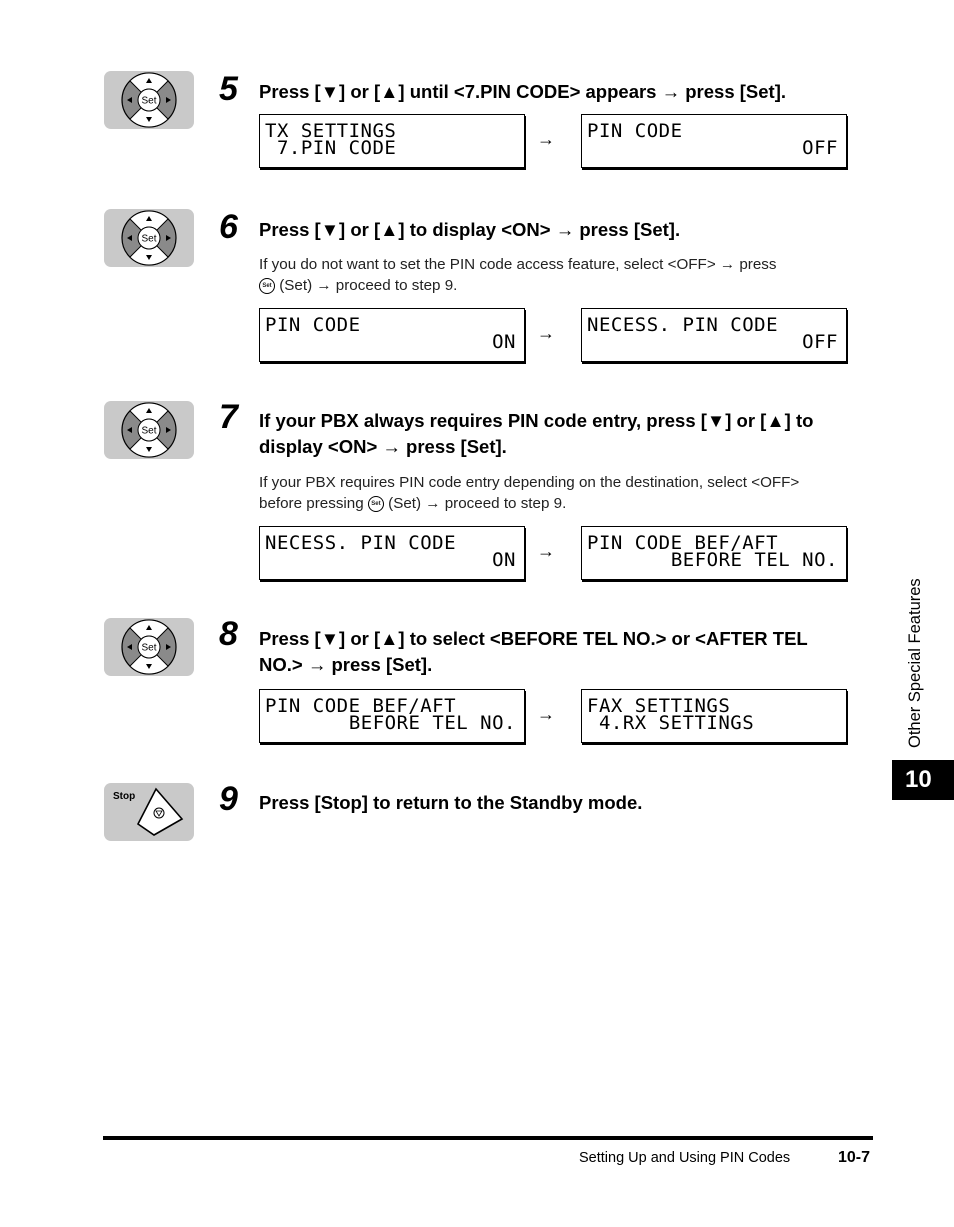  I want to click on step-number: 9, so click(228, 799).